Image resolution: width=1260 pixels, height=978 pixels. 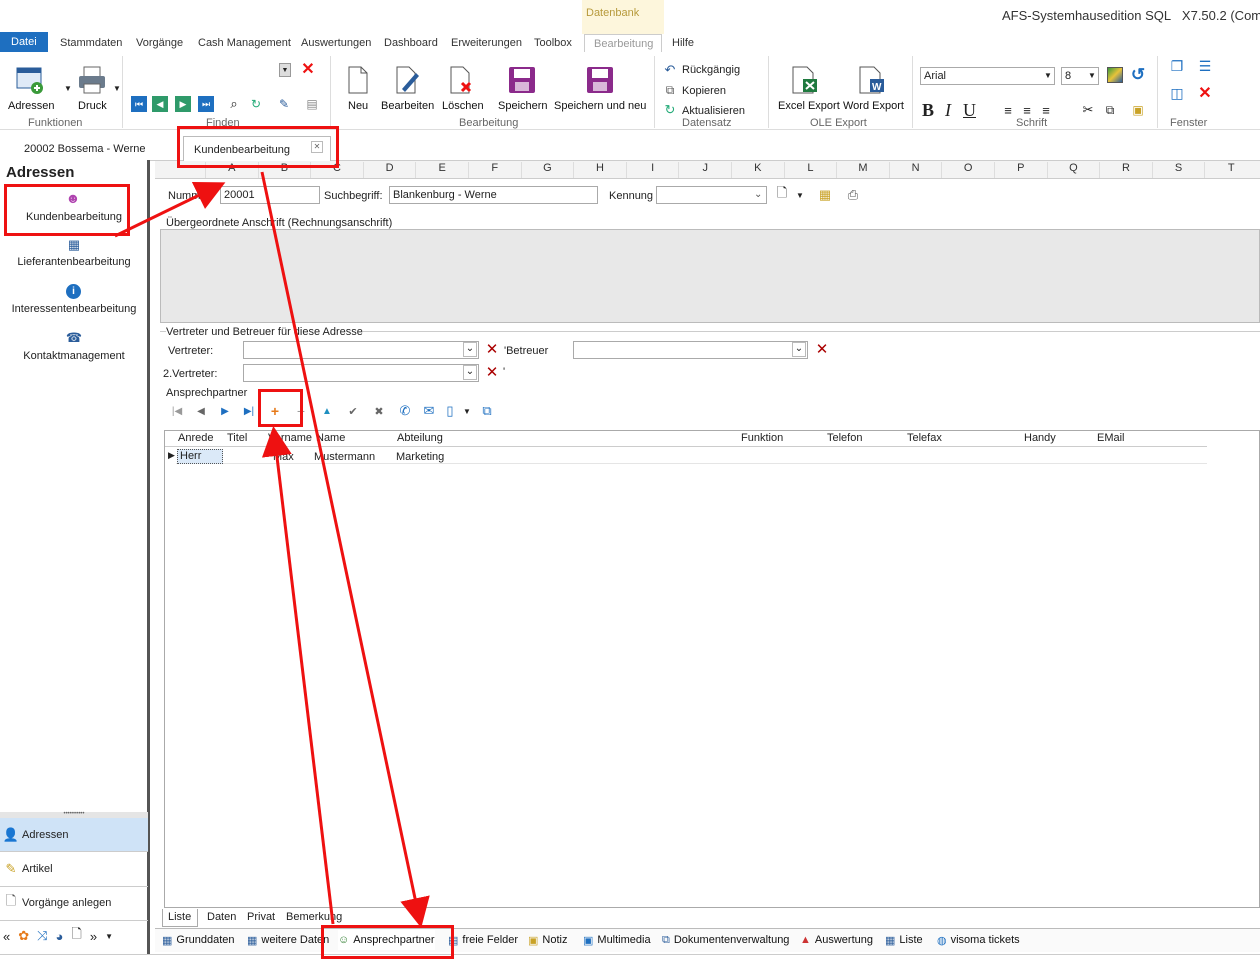 I want to click on arrow-sidebar-to-tab, so click(x=170, y=209).